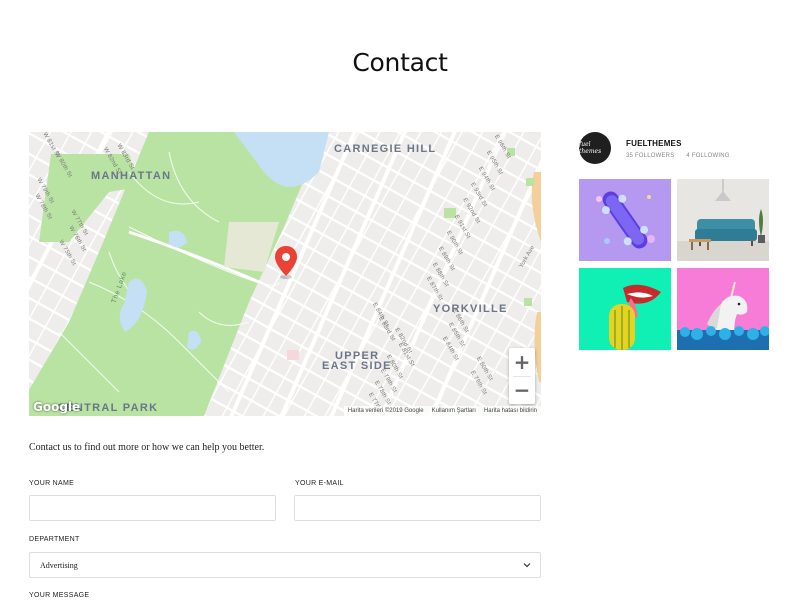 The image size is (800, 600). What do you see at coordinates (152, 508) in the screenshot?
I see `name-field` at bounding box center [152, 508].